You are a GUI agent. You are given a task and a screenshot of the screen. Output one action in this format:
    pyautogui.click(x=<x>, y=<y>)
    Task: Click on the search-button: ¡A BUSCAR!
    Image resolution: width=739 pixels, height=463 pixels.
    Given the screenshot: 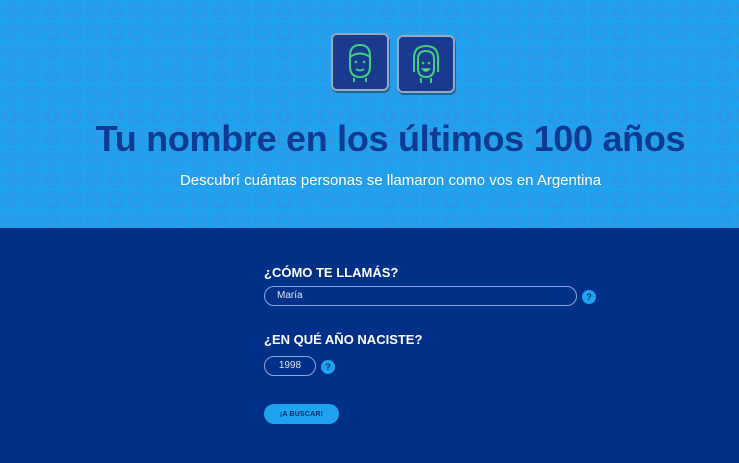 What is the action you would take?
    pyautogui.click(x=301, y=414)
    